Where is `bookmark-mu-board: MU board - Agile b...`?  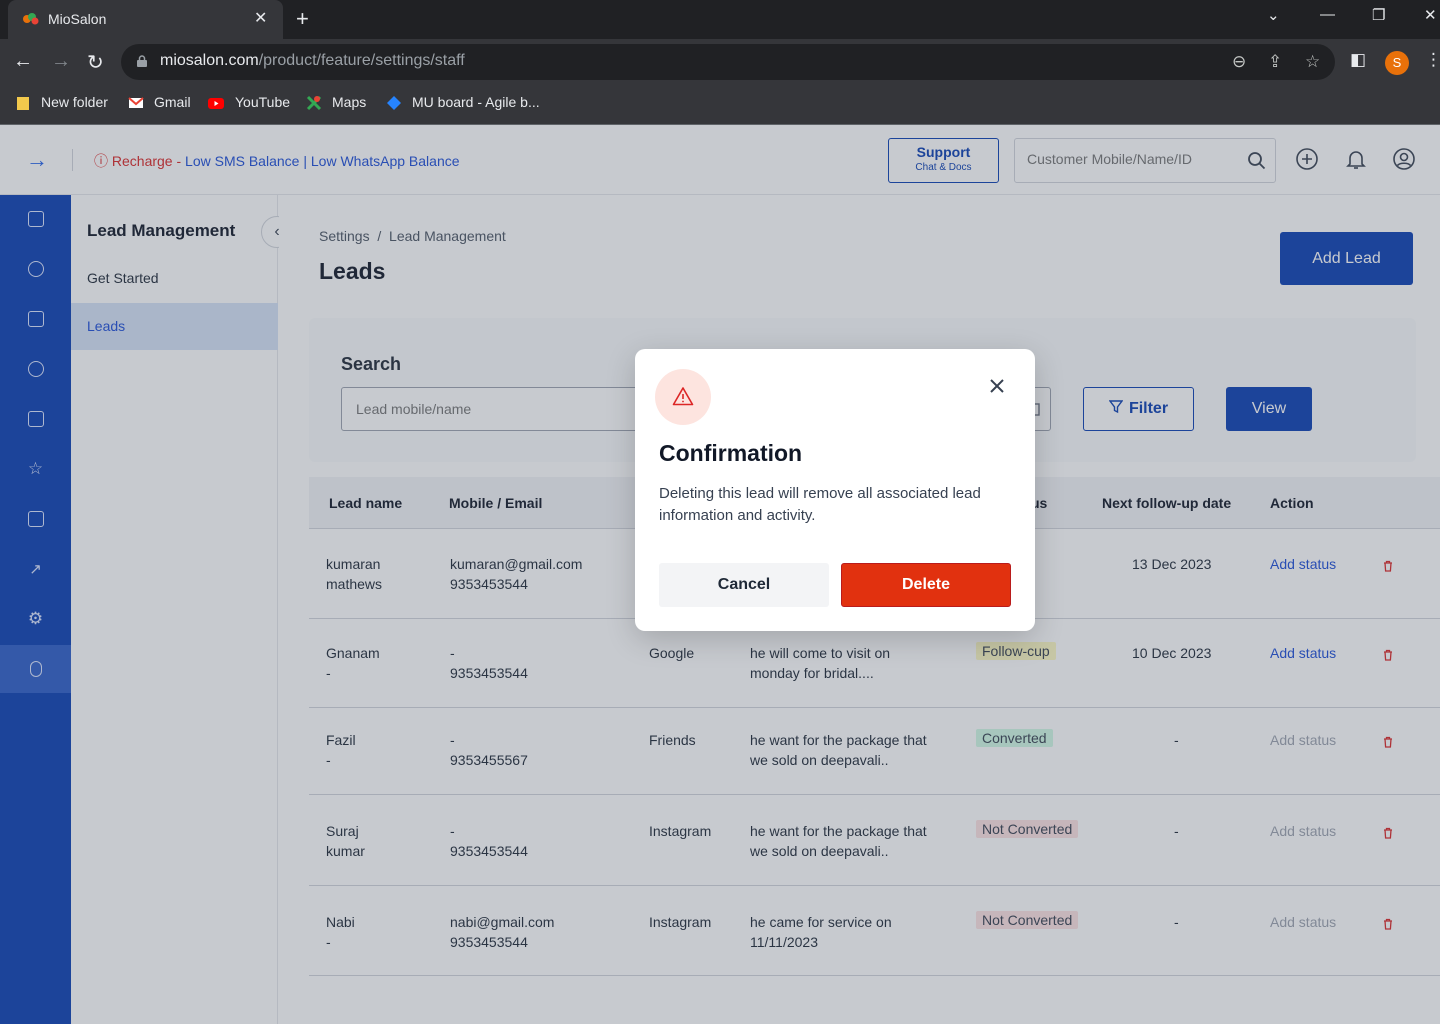 bookmark-mu-board: MU board - Agile b... is located at coordinates (476, 102).